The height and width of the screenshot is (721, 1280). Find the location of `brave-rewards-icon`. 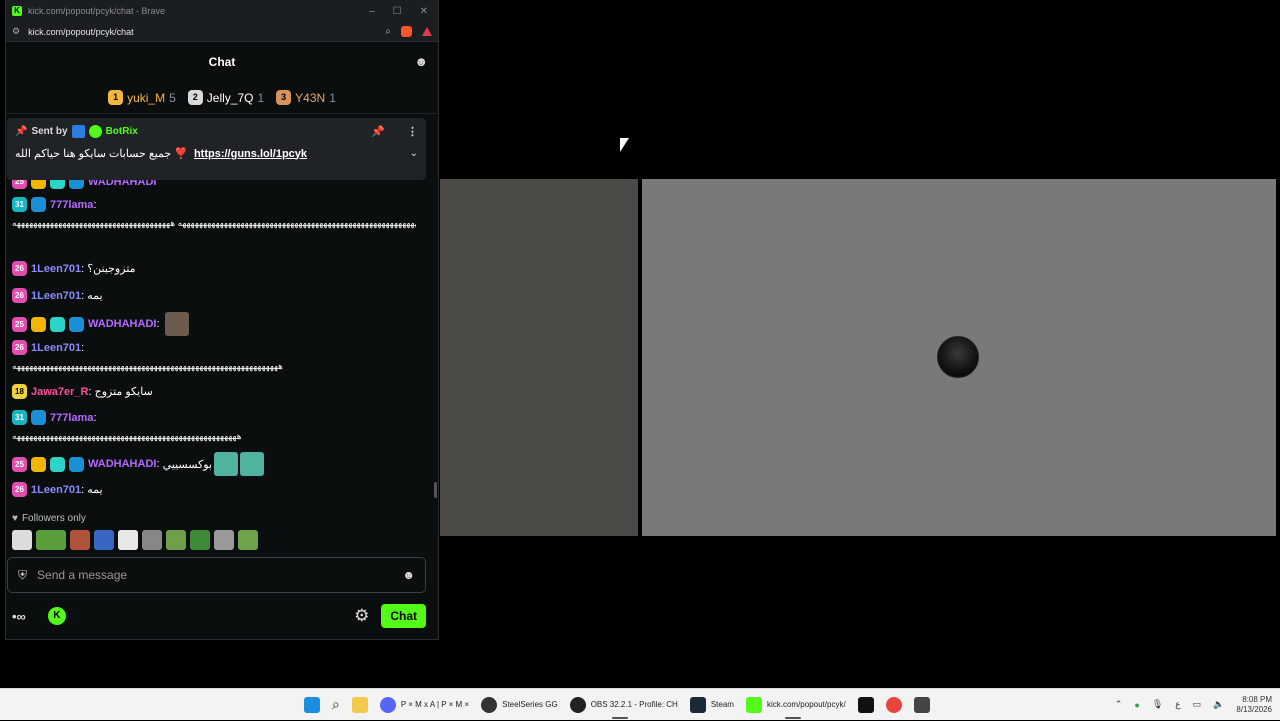

brave-rewards-icon is located at coordinates (427, 31).